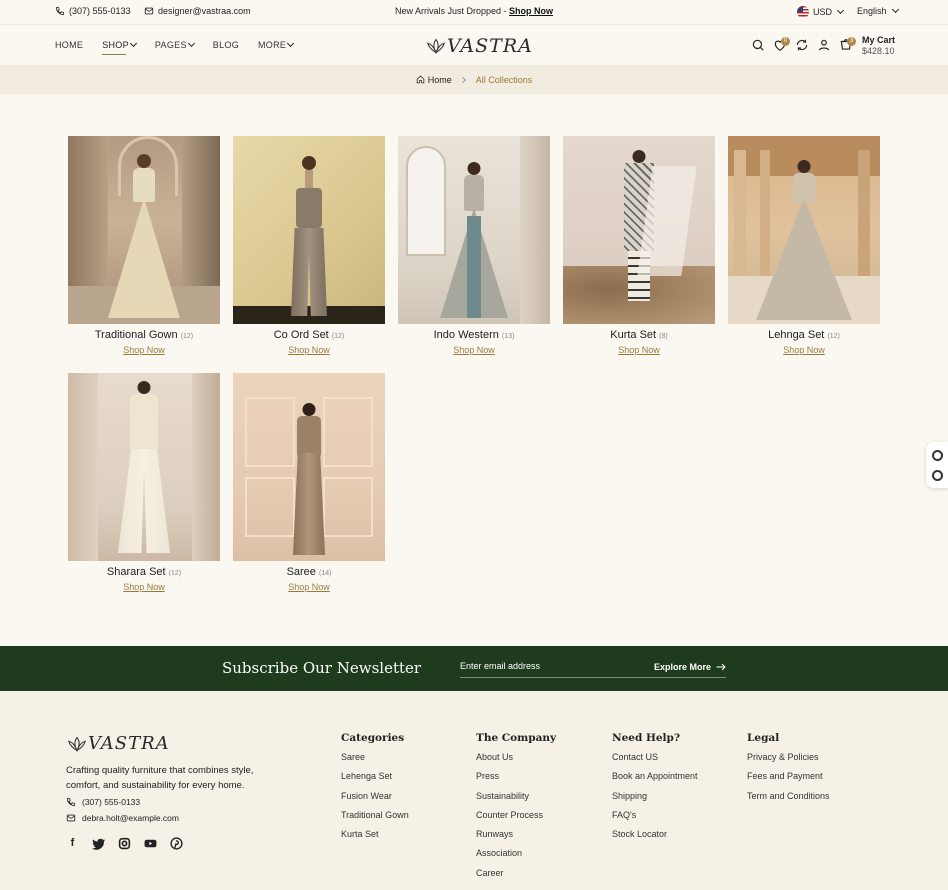 Image resolution: width=948 pixels, height=890 pixels. I want to click on nav-home: HOME, so click(69, 45).